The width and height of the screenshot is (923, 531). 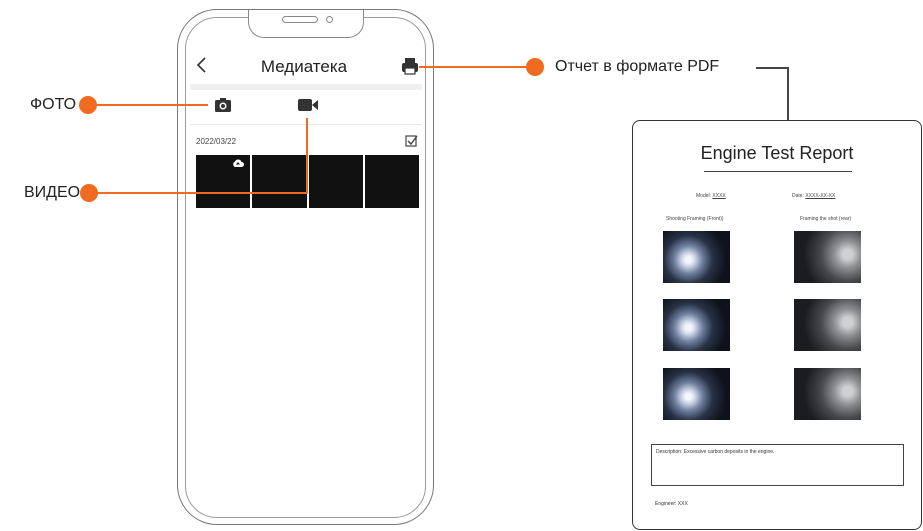 What do you see at coordinates (308, 105) in the screenshot?
I see `video-camera-icon` at bounding box center [308, 105].